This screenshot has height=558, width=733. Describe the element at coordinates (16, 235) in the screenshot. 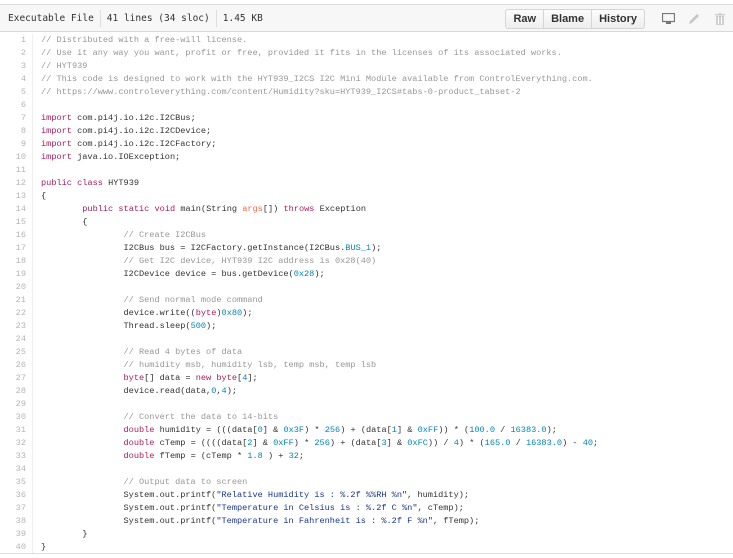

I see `line-number: 16` at that location.